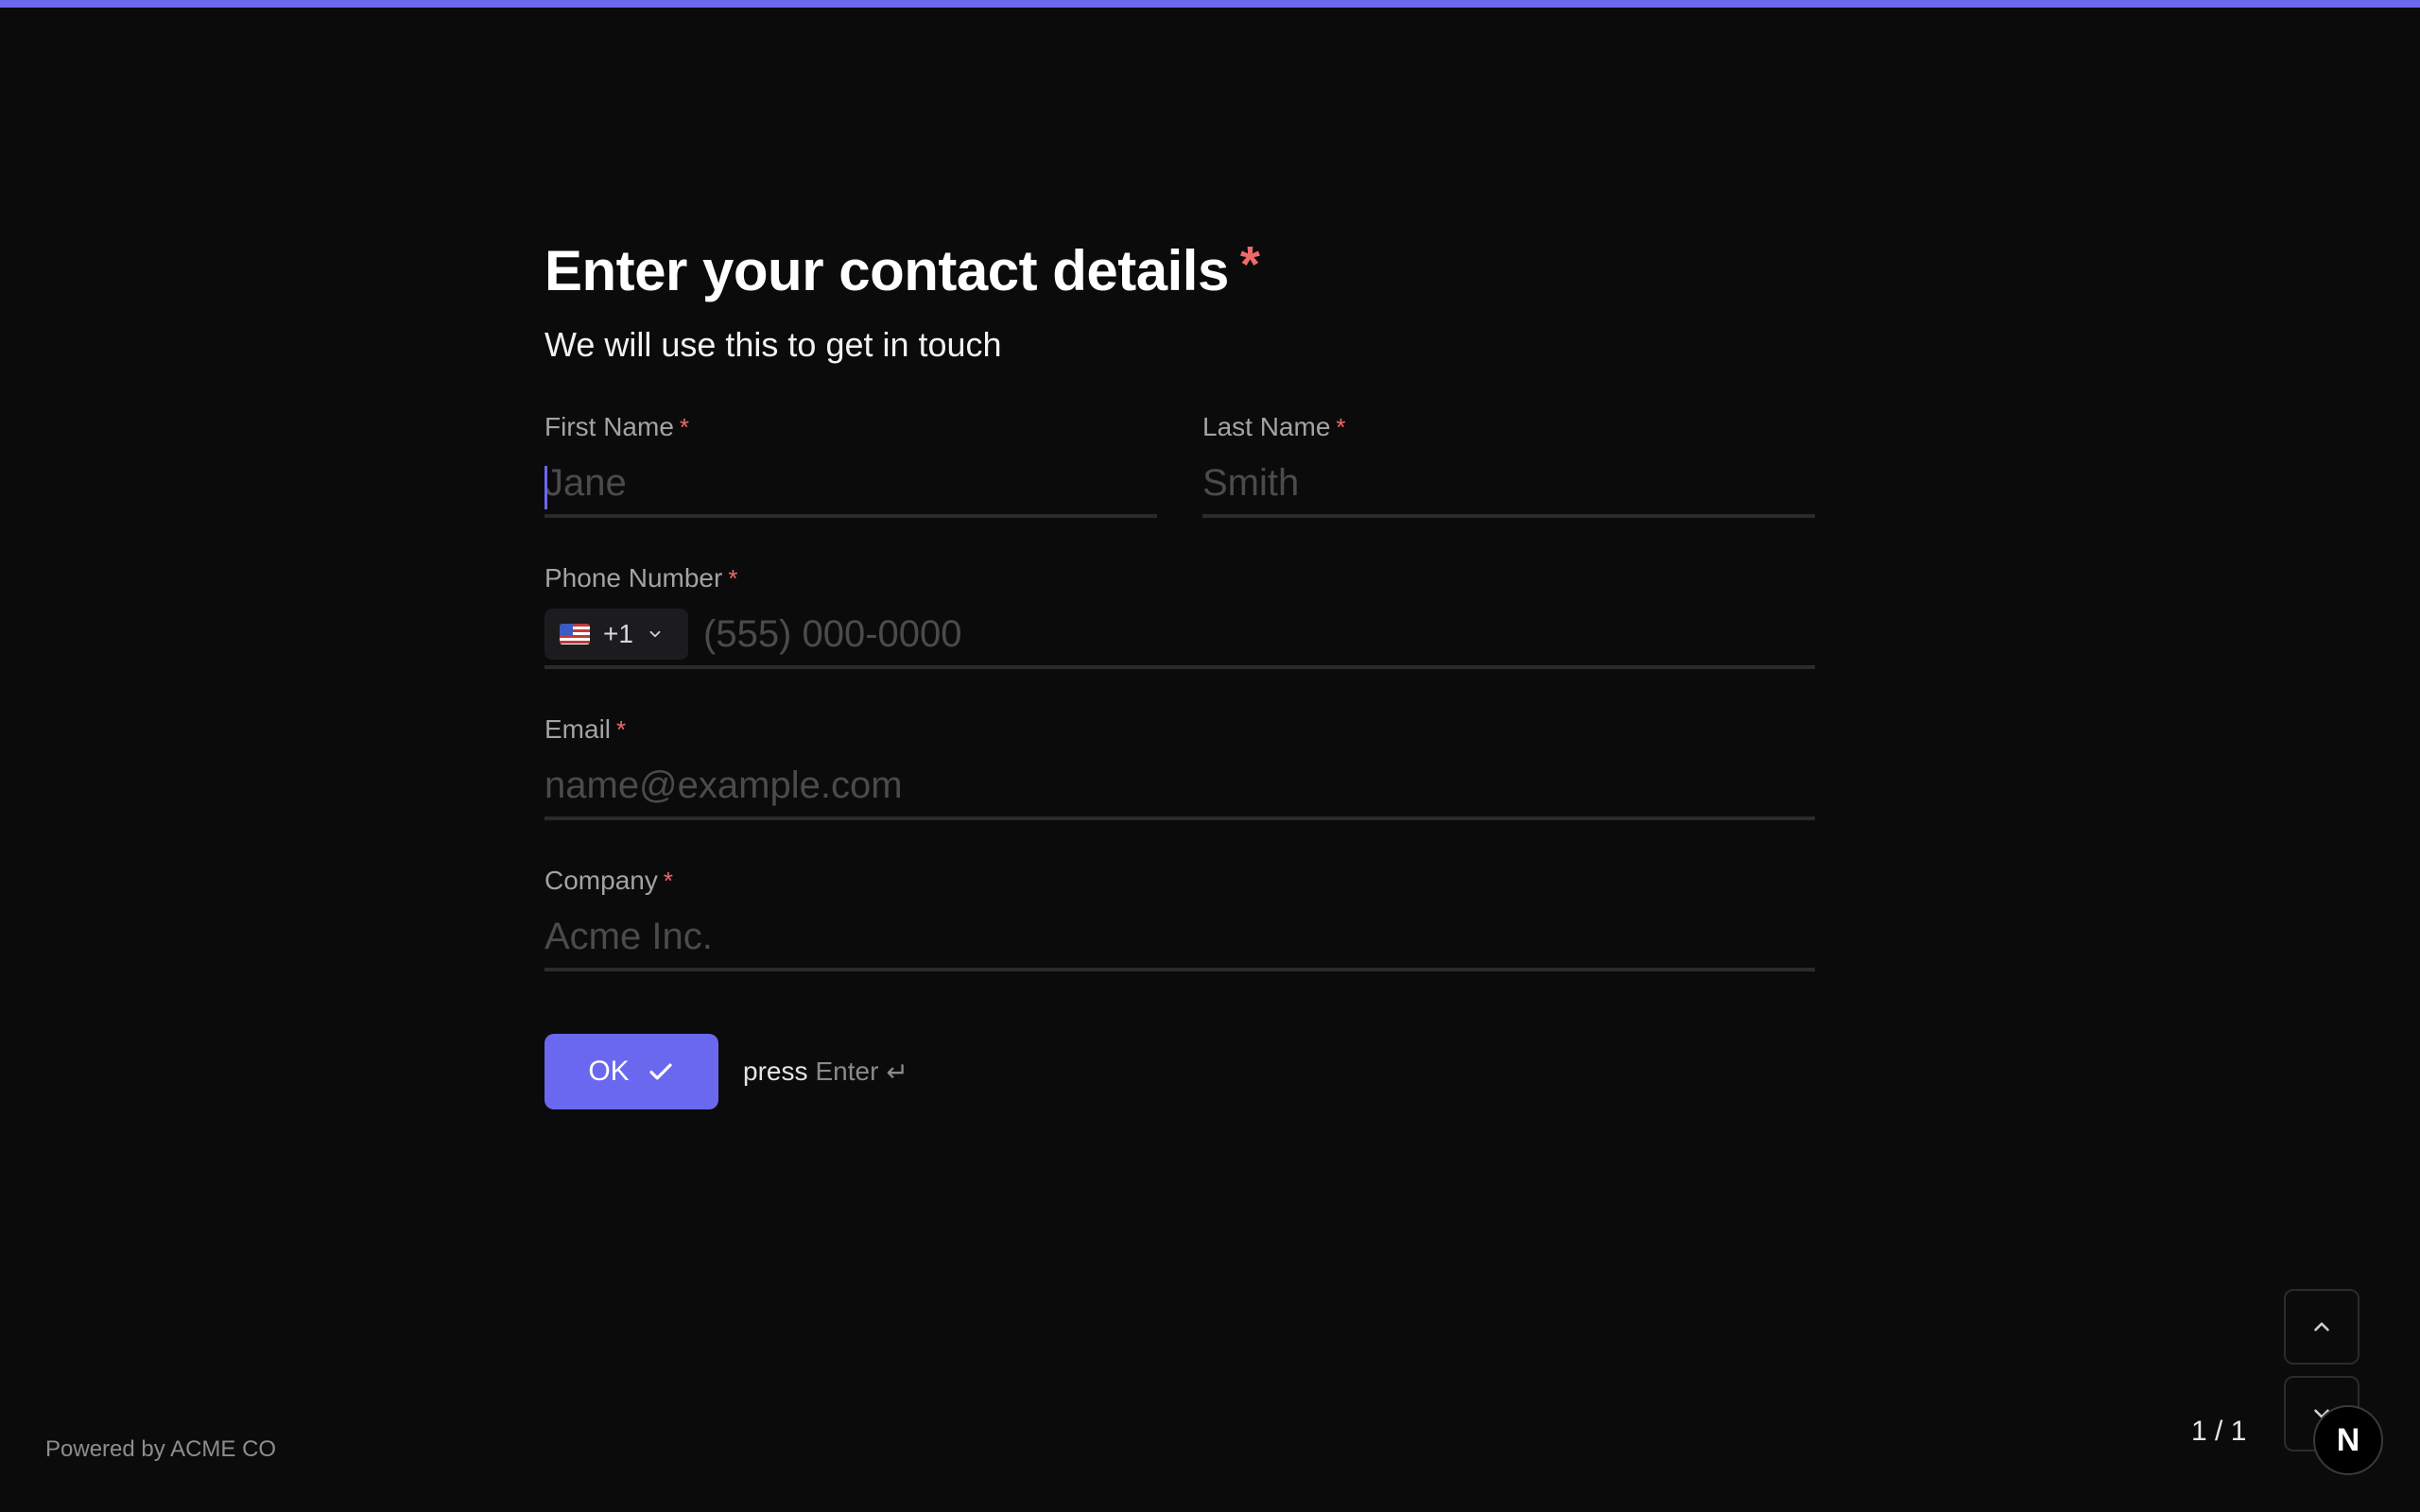 The image size is (2420, 1512). I want to click on email-label-text: Email, so click(578, 729).